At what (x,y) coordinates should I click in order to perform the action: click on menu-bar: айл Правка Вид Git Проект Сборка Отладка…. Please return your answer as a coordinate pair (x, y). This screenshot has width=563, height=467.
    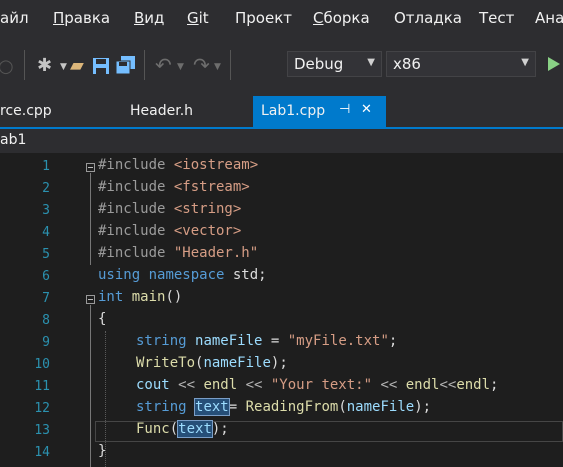
    Looking at the image, I should click on (281, 19).